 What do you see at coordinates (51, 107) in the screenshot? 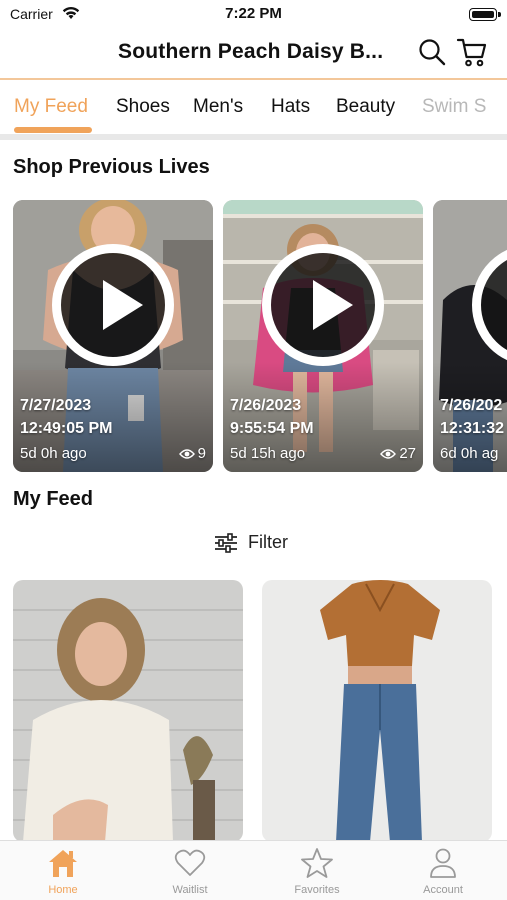
I see `tab-my-feed: My Feed` at bounding box center [51, 107].